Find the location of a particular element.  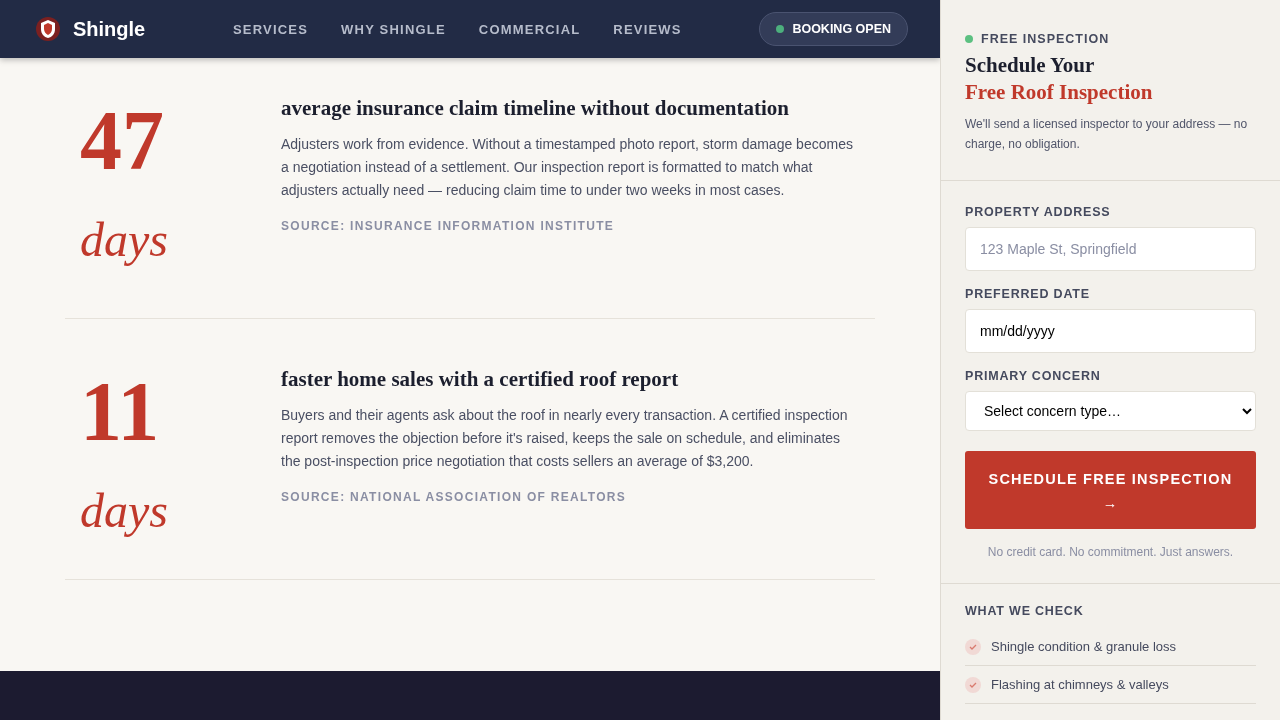

nav-link: COMMERCIAL is located at coordinates (529, 29).